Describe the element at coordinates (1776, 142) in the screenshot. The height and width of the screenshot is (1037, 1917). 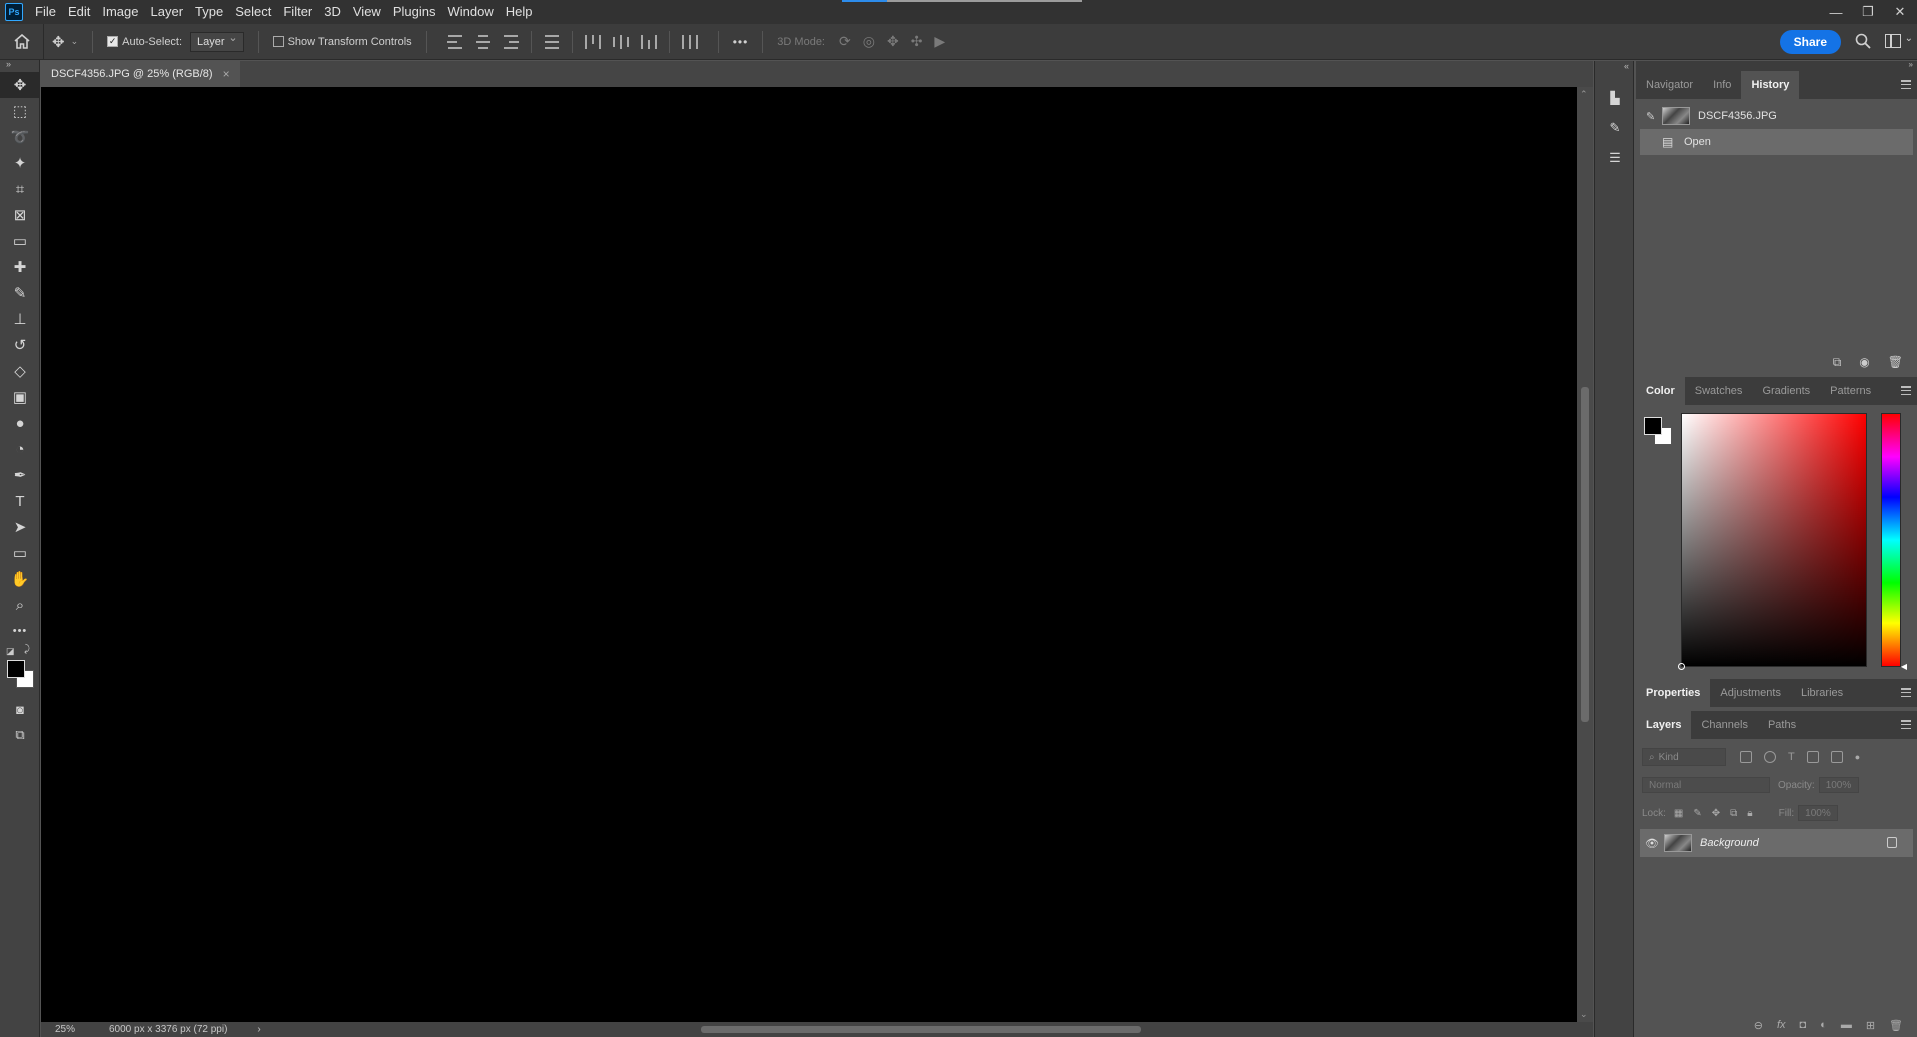
I see `history-state-item: ▤ Open` at that location.